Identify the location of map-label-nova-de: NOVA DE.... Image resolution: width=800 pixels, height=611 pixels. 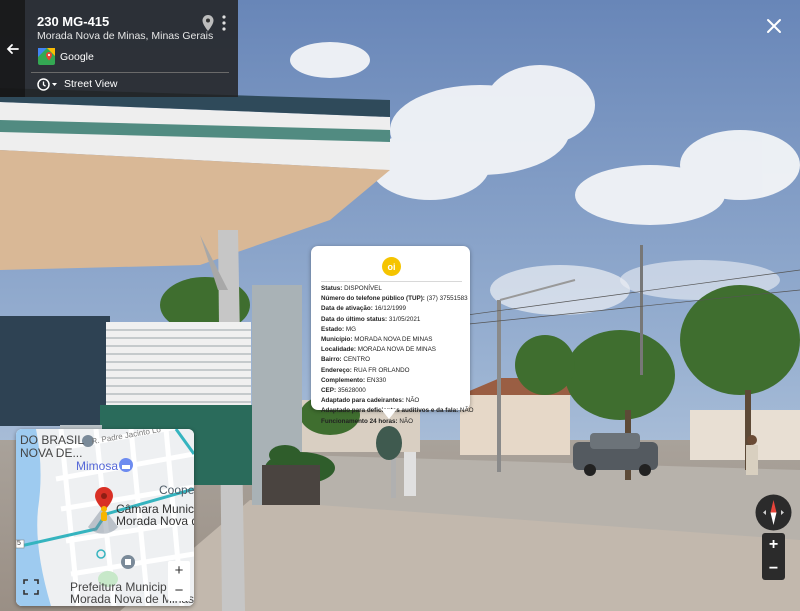
(51, 453).